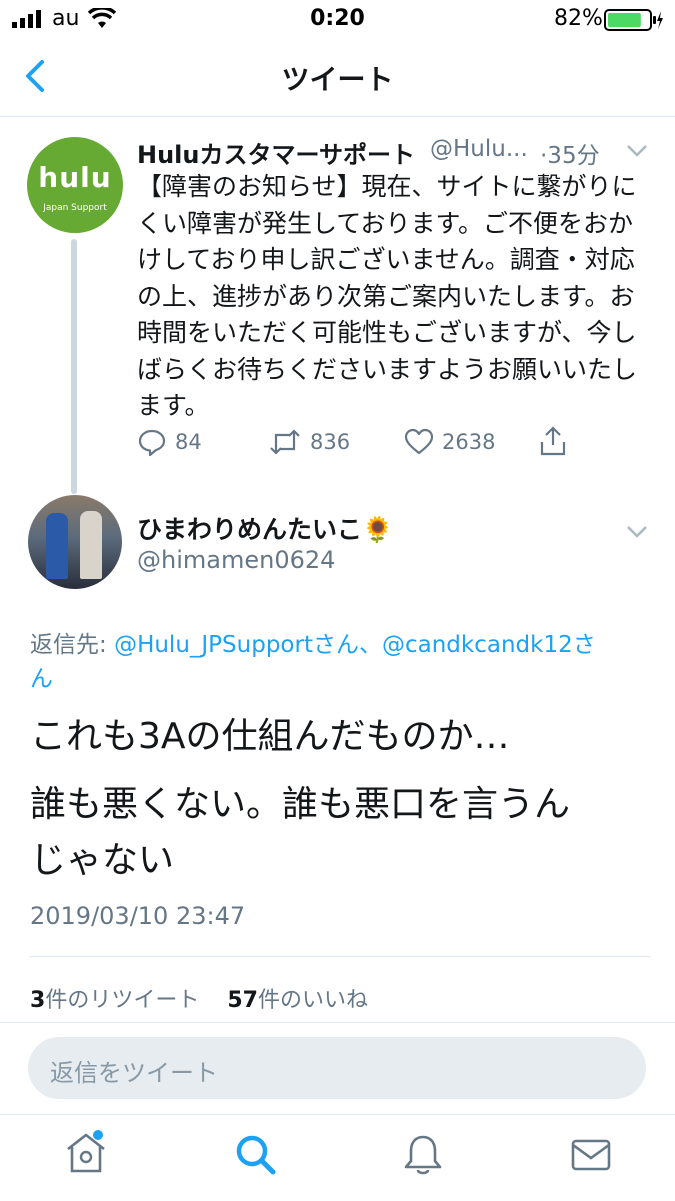 The image size is (675, 1201). I want to click on thread-line, so click(74, 366).